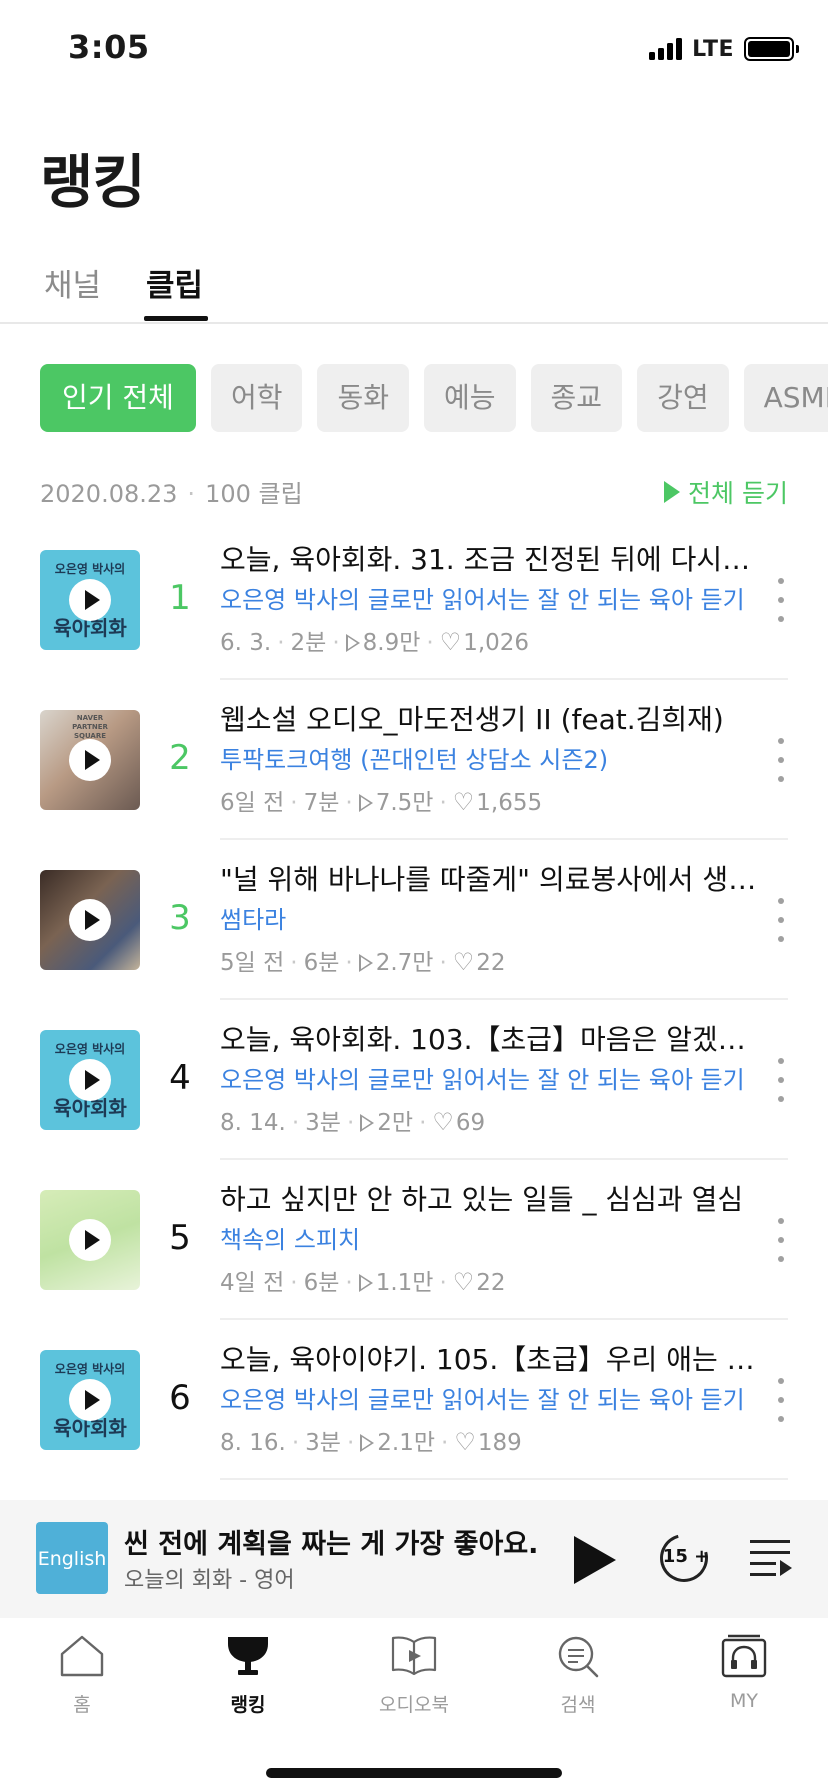 This screenshot has width=828, height=1792. I want to click on clip-duration: 7분, so click(321, 803).